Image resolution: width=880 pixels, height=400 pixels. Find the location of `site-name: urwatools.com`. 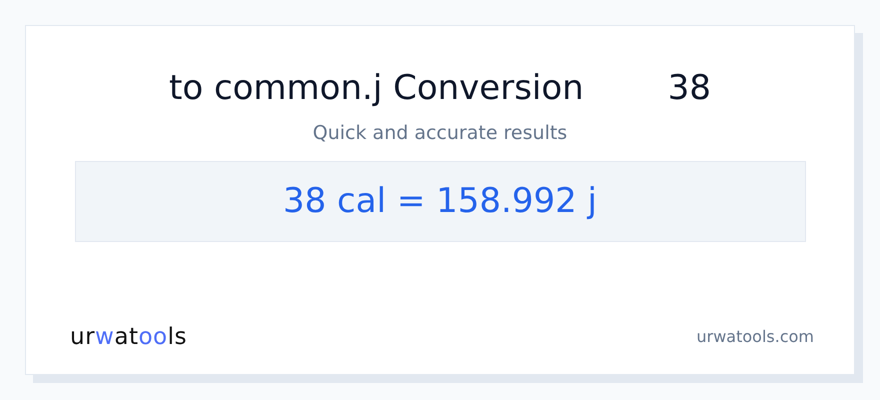

site-name: urwatools.com is located at coordinates (755, 337).